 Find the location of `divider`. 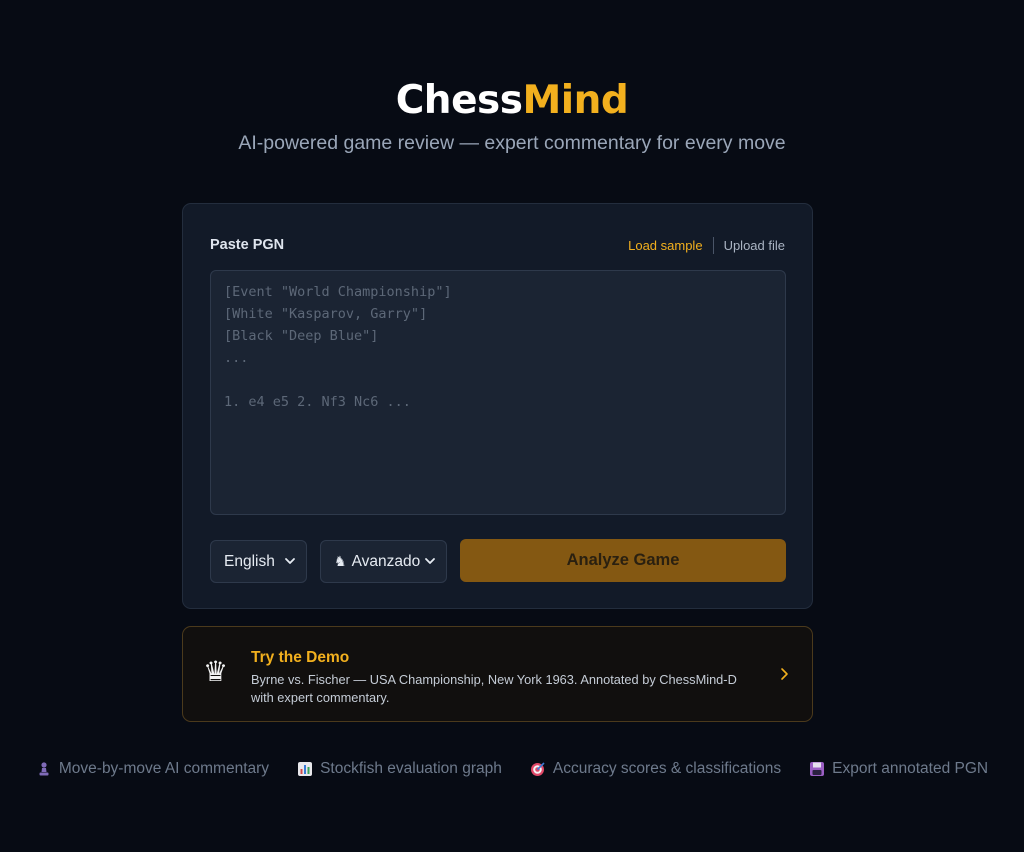

divider is located at coordinates (713, 245).